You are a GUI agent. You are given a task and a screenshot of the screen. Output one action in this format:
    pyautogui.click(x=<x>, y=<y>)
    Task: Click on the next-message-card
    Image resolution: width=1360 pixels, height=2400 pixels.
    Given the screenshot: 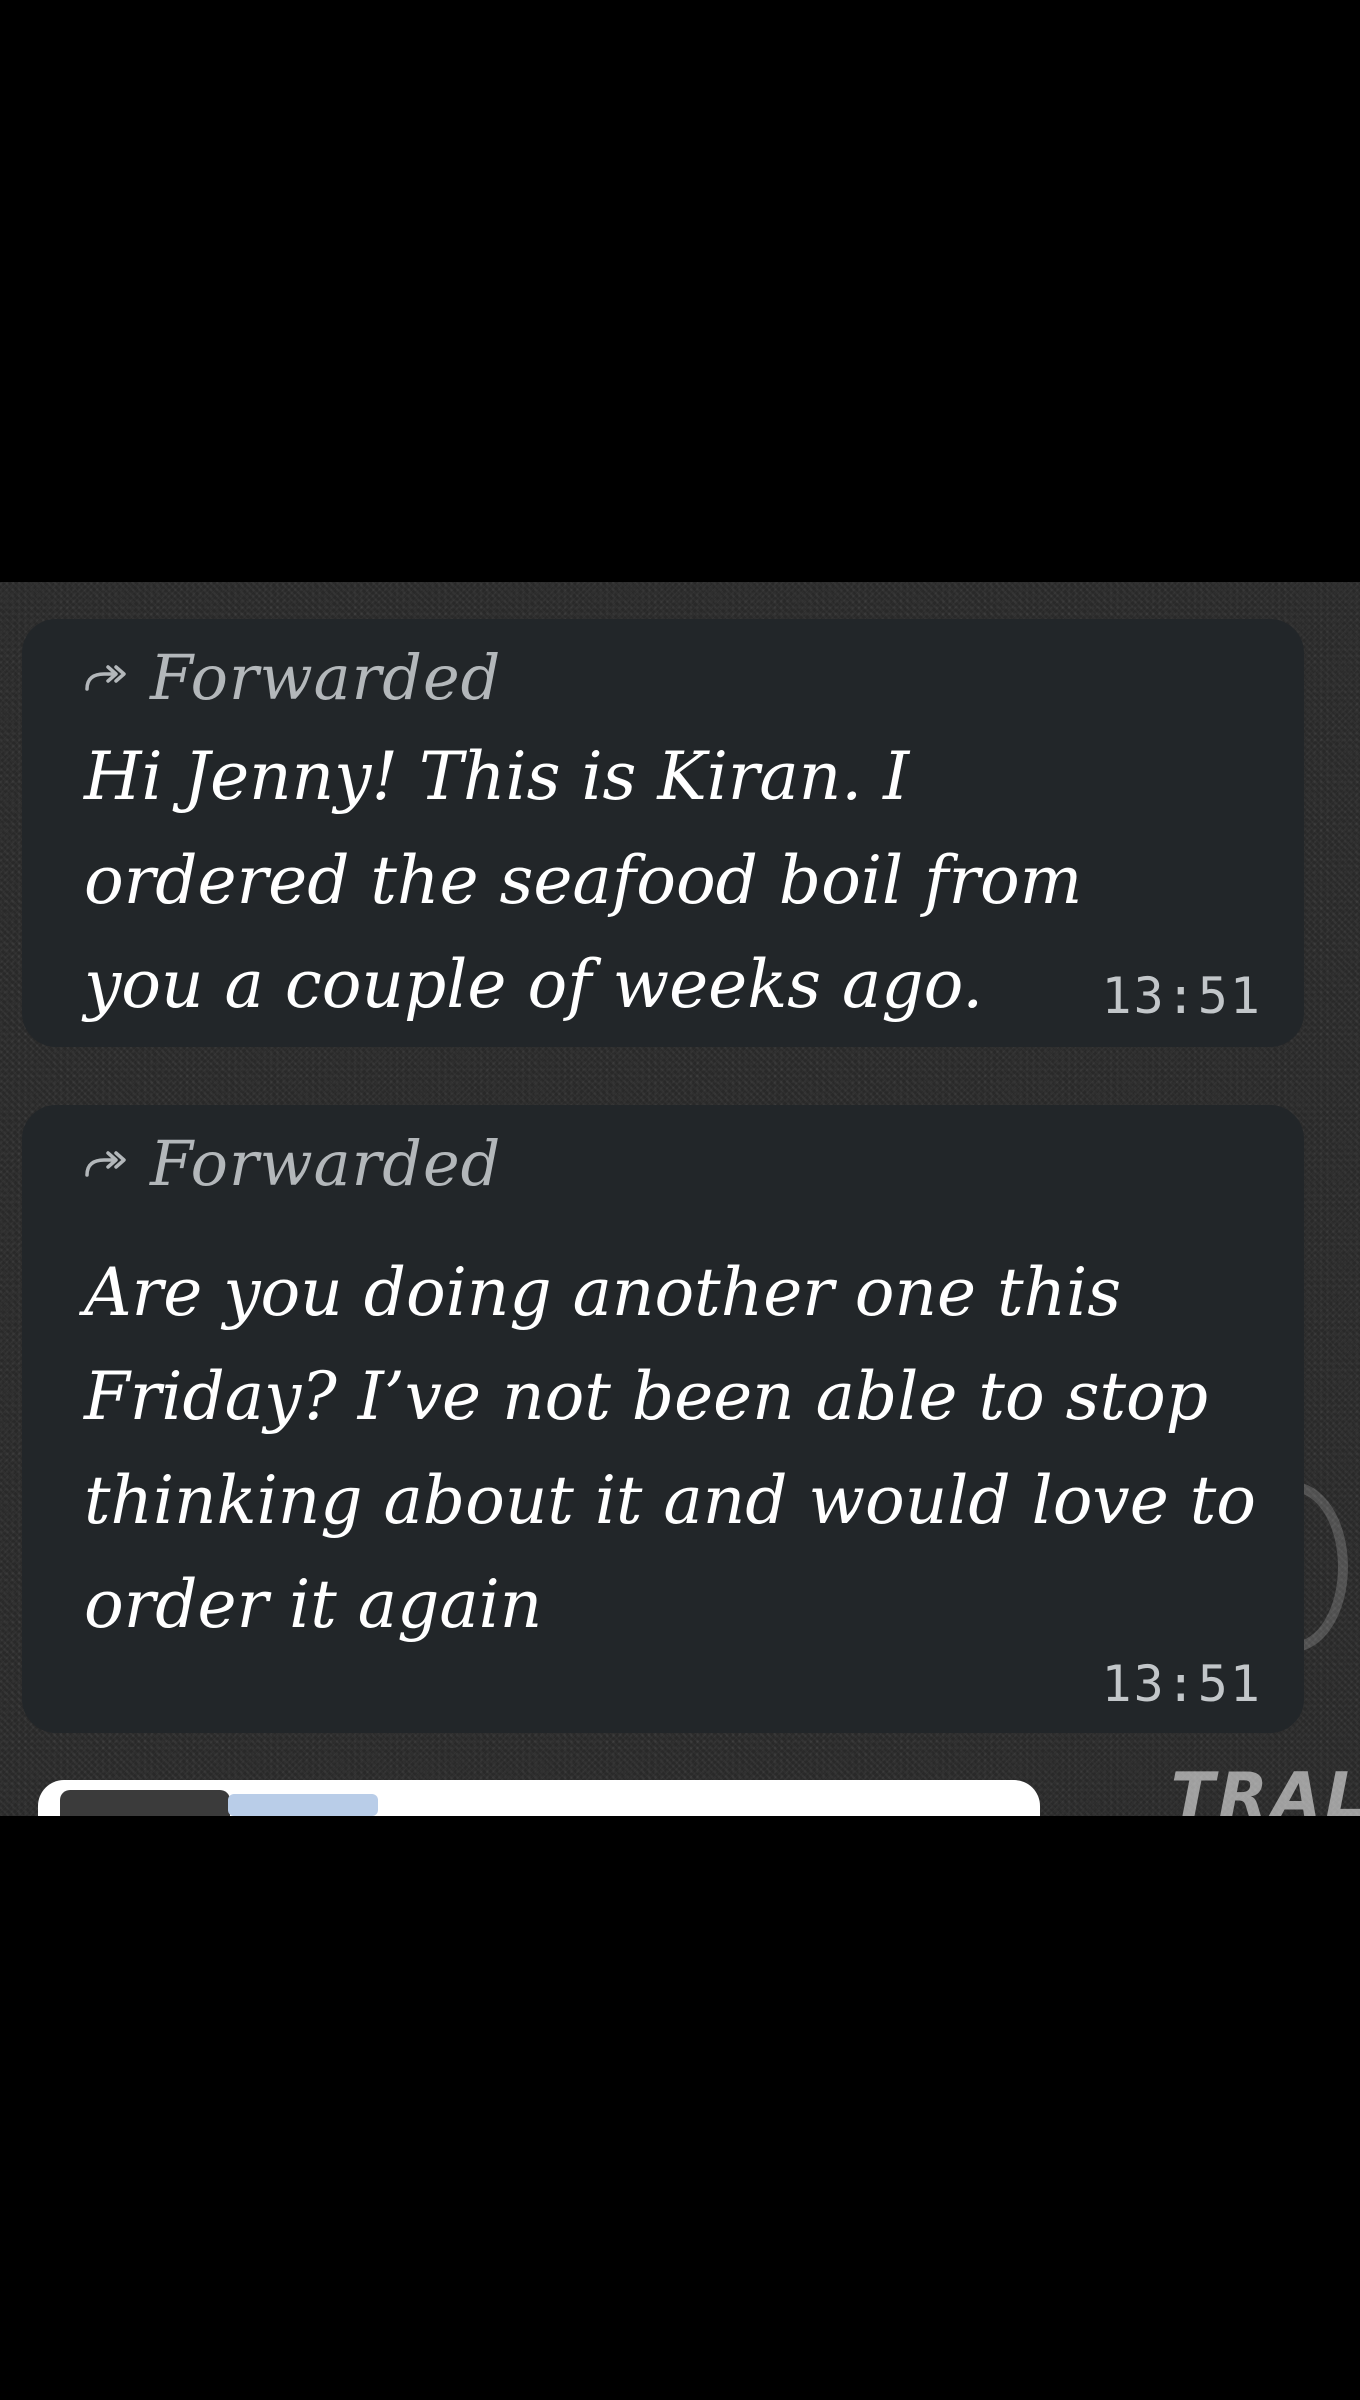 What is the action you would take?
    pyautogui.click(x=539, y=1798)
    